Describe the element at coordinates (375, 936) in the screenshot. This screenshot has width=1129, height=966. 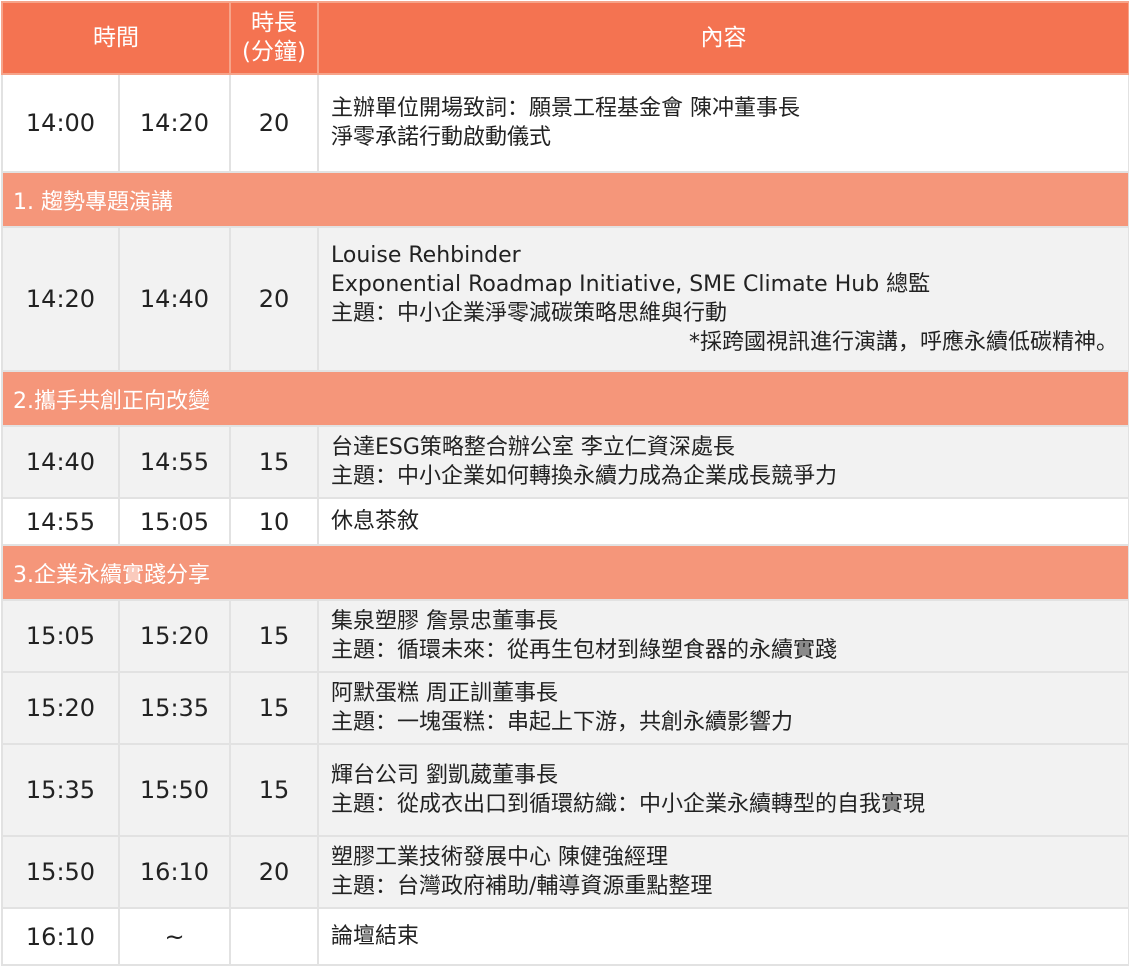
I see `content-line: 論壇結束` at that location.